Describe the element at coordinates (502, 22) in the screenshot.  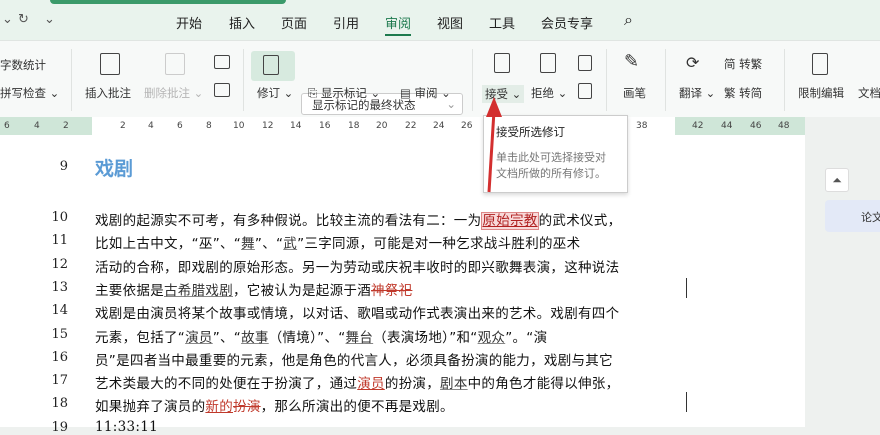
I see `tab-tools: 工具` at that location.